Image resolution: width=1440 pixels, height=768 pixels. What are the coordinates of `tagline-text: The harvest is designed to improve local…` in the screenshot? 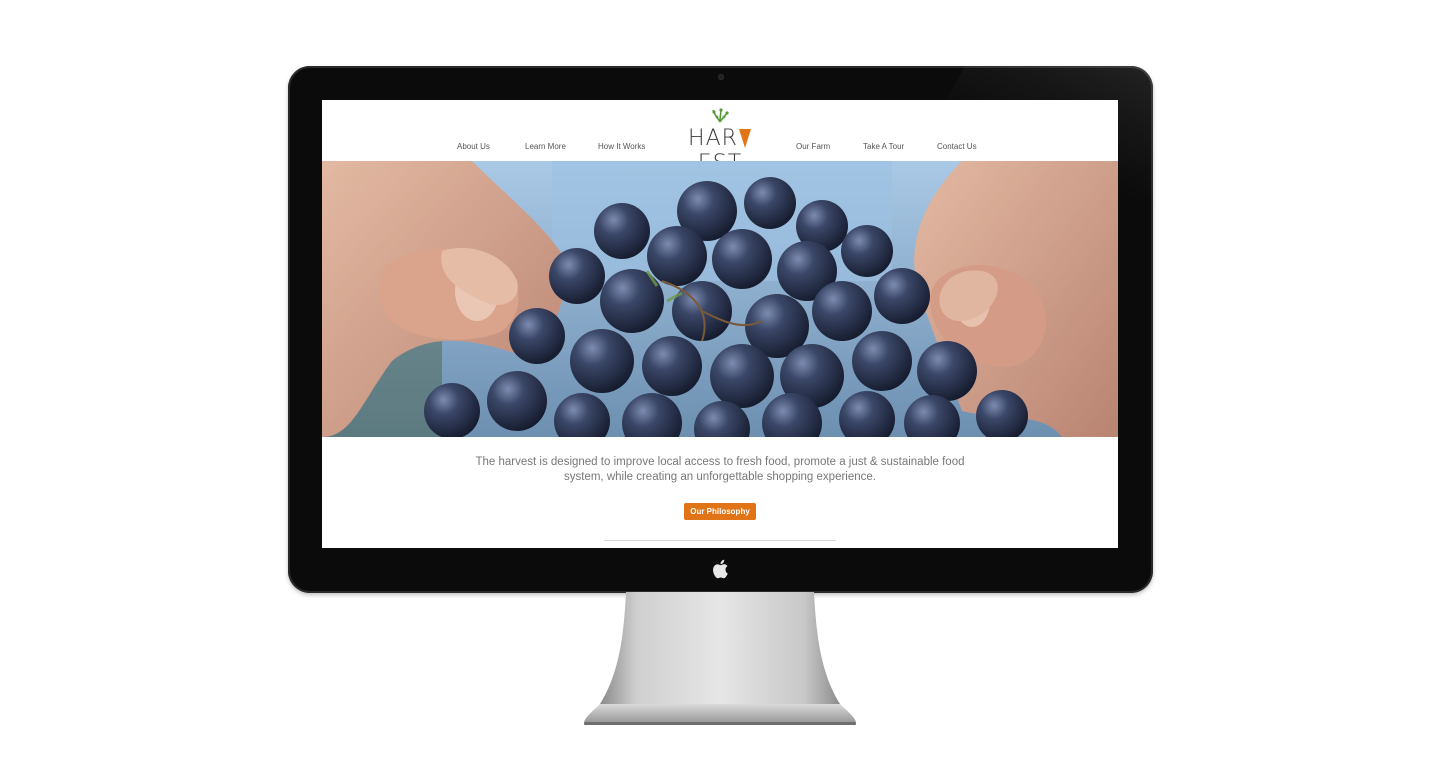 It's located at (720, 469).